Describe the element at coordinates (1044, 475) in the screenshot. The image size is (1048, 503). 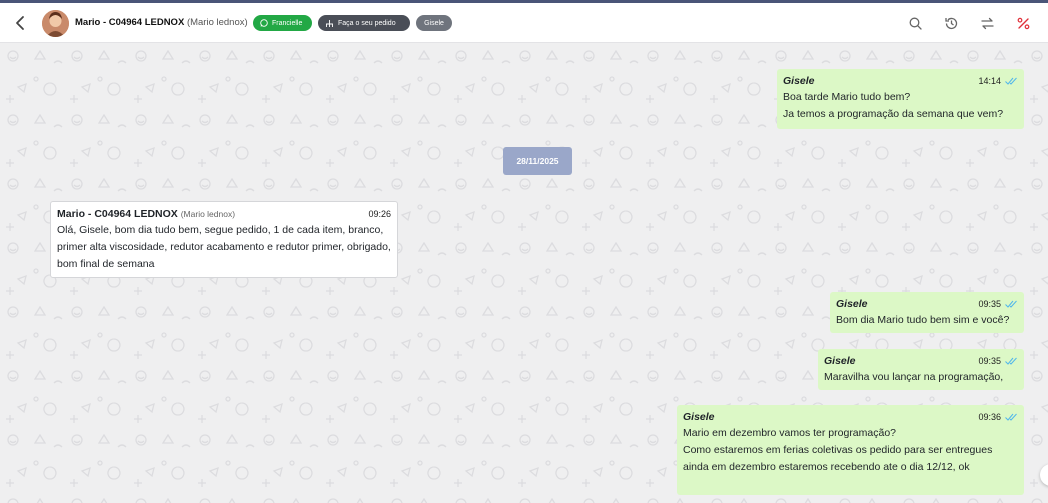
I see `scroll-to-bottom-button` at that location.